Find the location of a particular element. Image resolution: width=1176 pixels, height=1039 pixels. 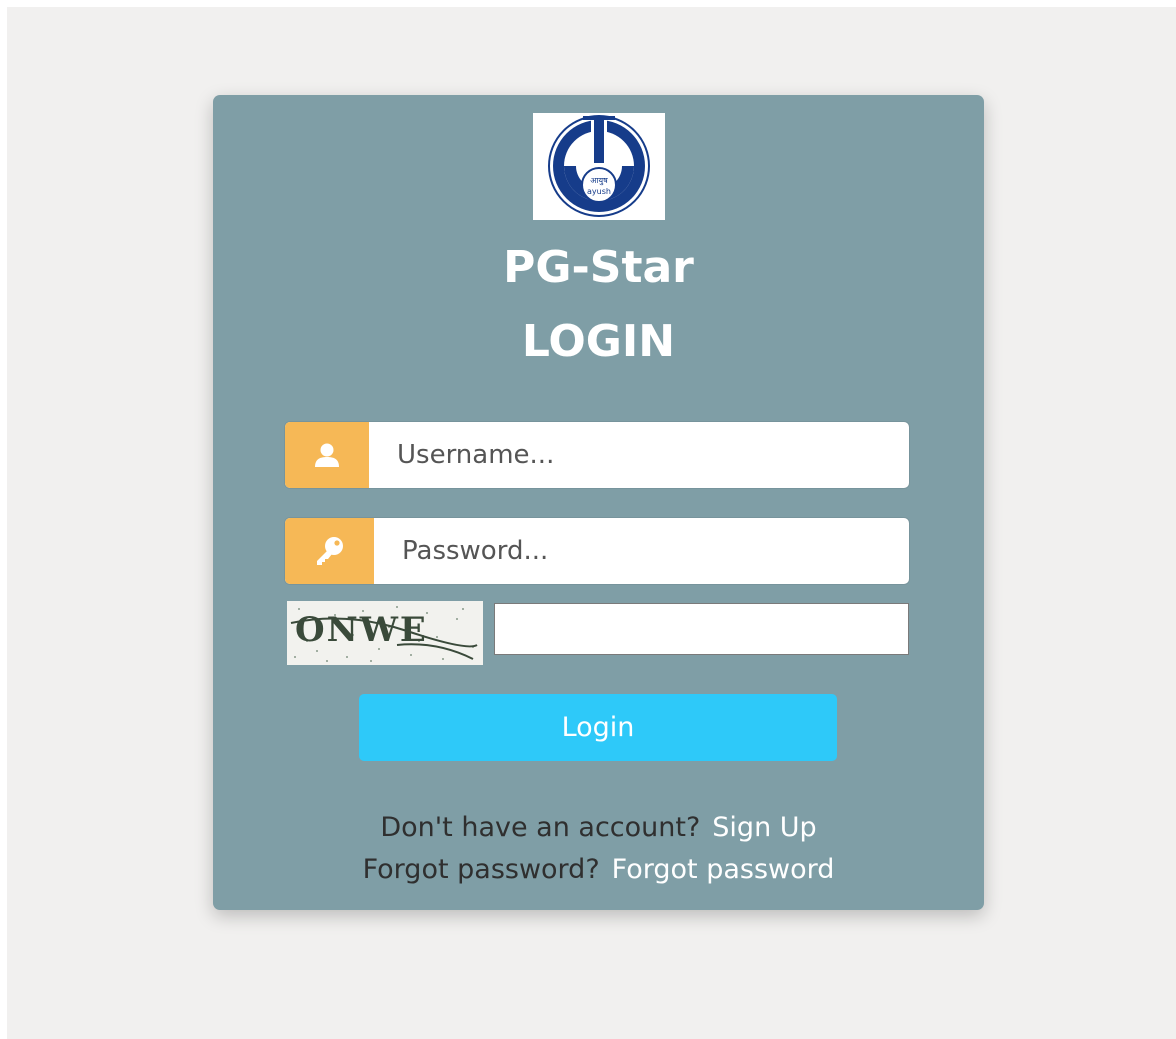

ayush-emblem-icon: आयुष ayush is located at coordinates (599, 166).